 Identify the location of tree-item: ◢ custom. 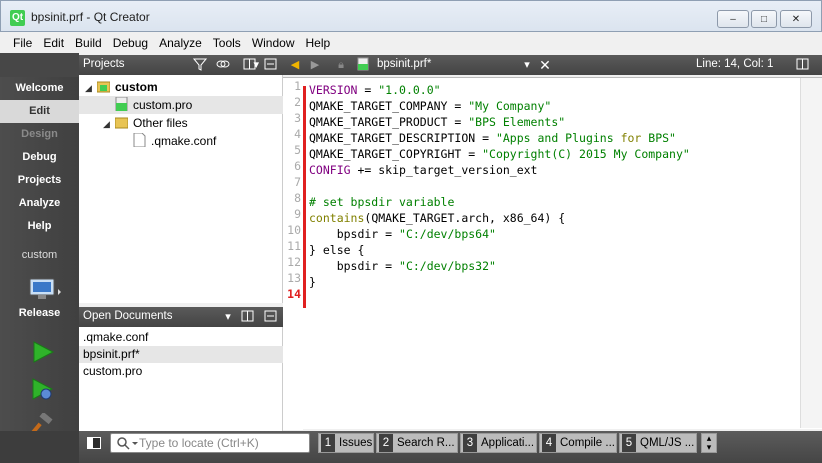
(121, 87).